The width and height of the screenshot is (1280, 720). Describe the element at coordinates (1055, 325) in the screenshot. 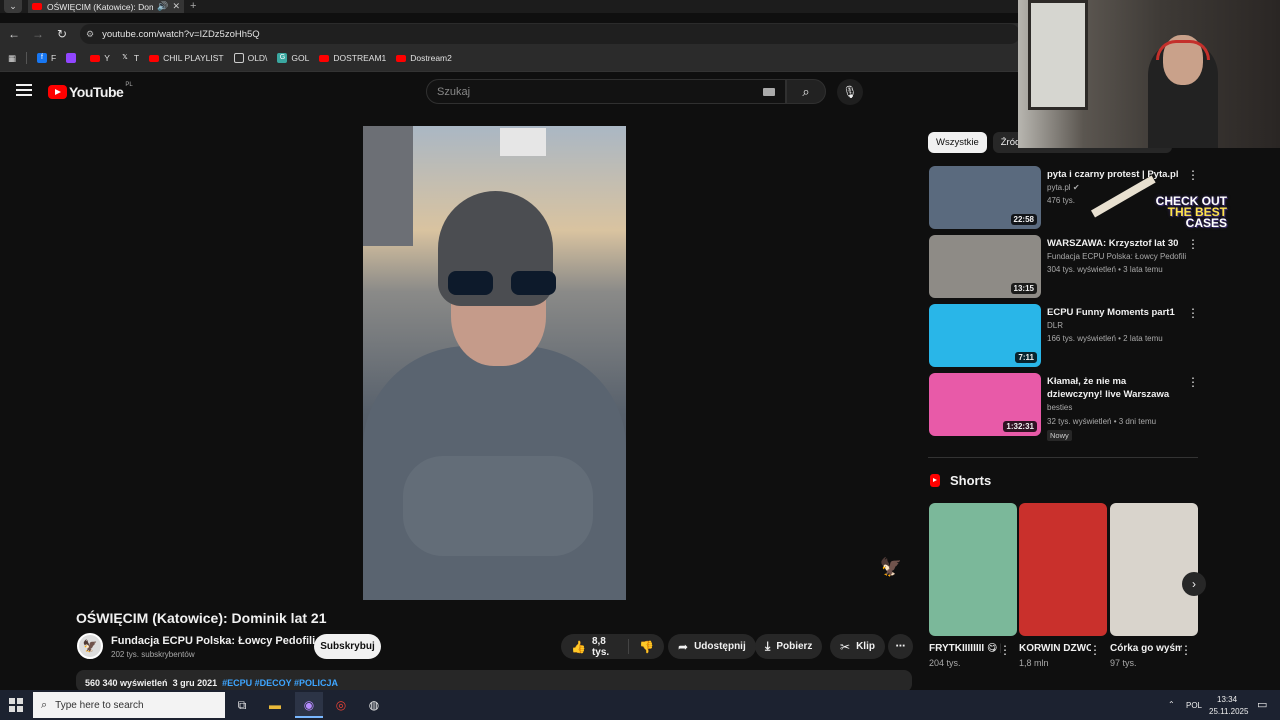

I see `recommended-channel: DLR` at that location.